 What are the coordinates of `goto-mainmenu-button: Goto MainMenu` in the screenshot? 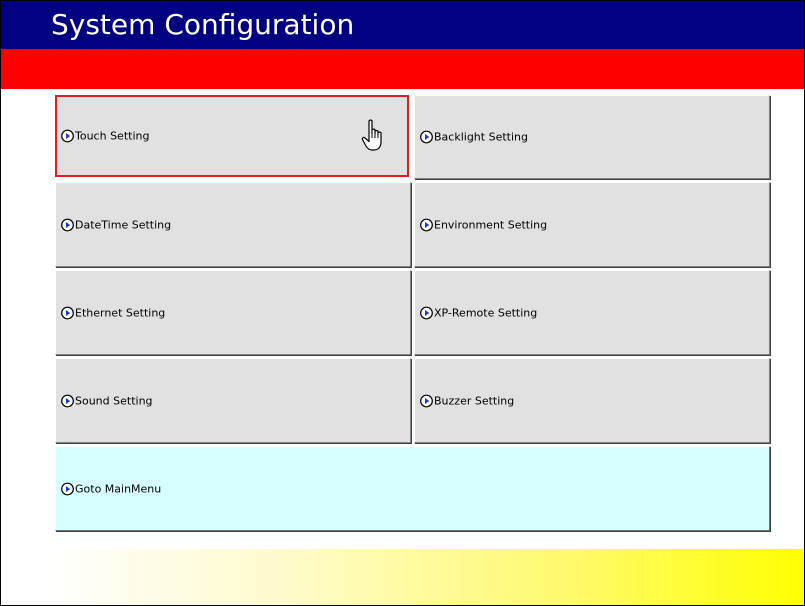 It's located at (412, 488).